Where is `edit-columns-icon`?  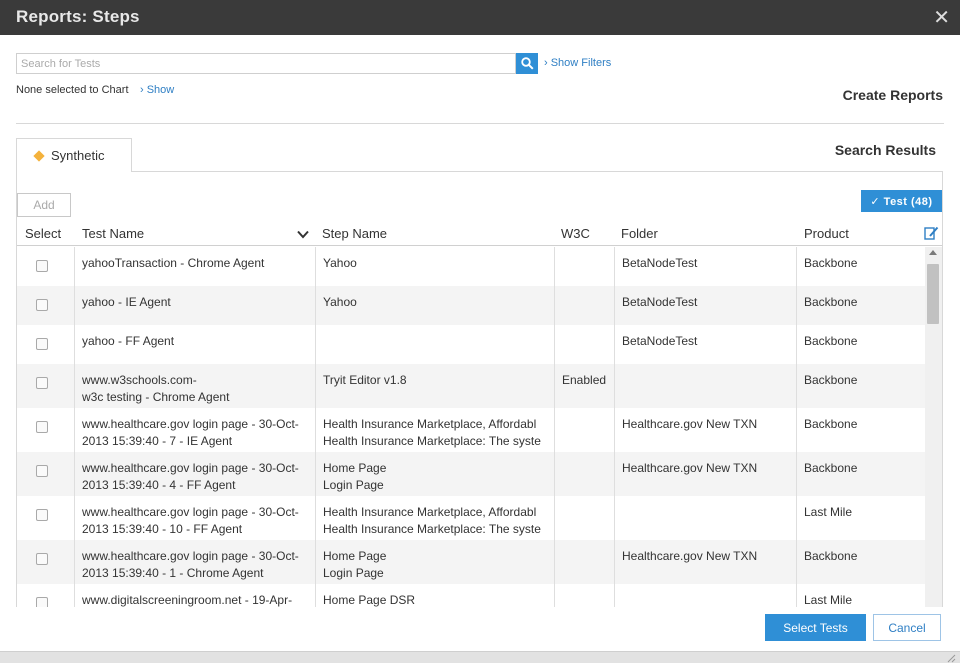 edit-columns-icon is located at coordinates (931, 235).